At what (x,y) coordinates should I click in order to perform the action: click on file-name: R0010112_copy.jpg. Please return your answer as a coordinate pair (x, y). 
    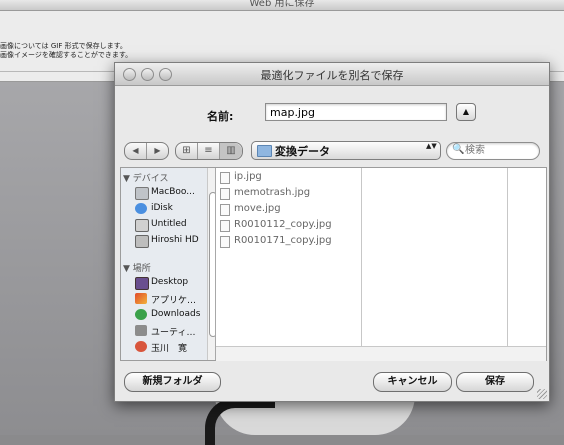
    Looking at the image, I should click on (283, 224).